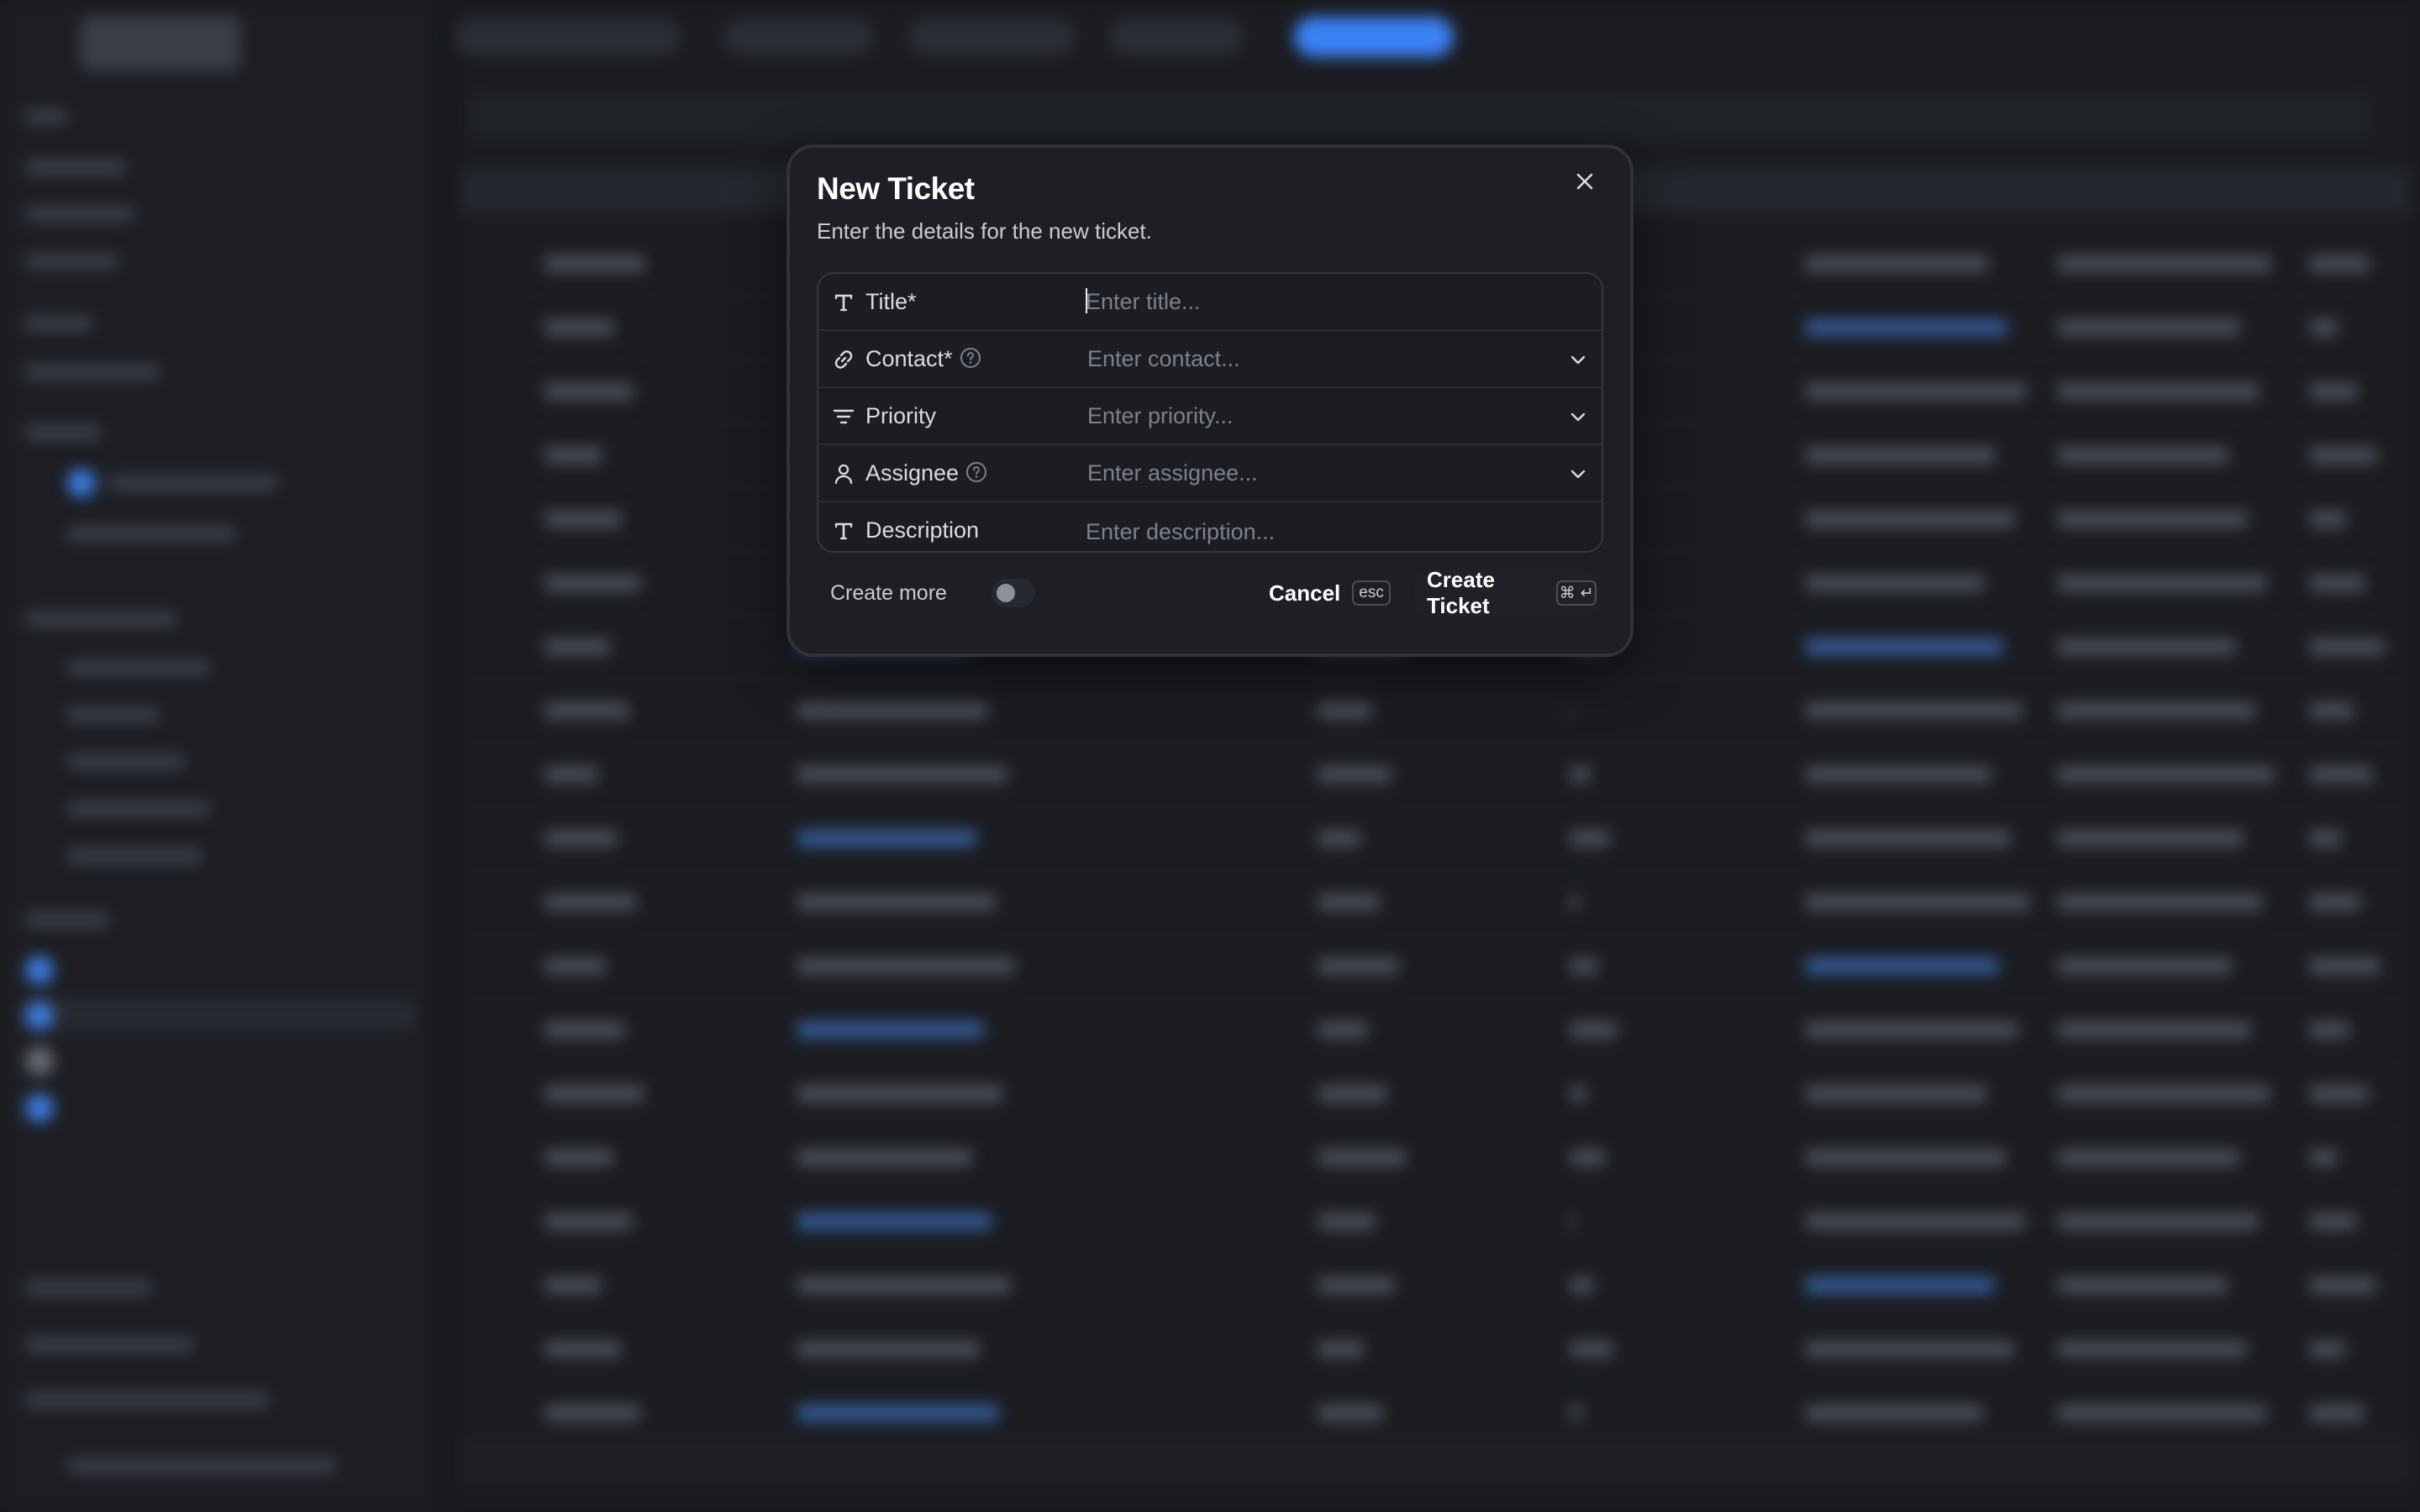  I want to click on close-icon, so click(1585, 184).